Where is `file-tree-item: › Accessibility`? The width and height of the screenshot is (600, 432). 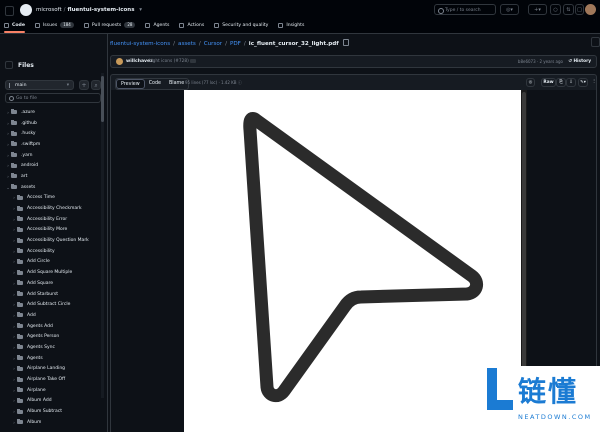 file-tree-item: › Accessibility is located at coordinates (50, 251).